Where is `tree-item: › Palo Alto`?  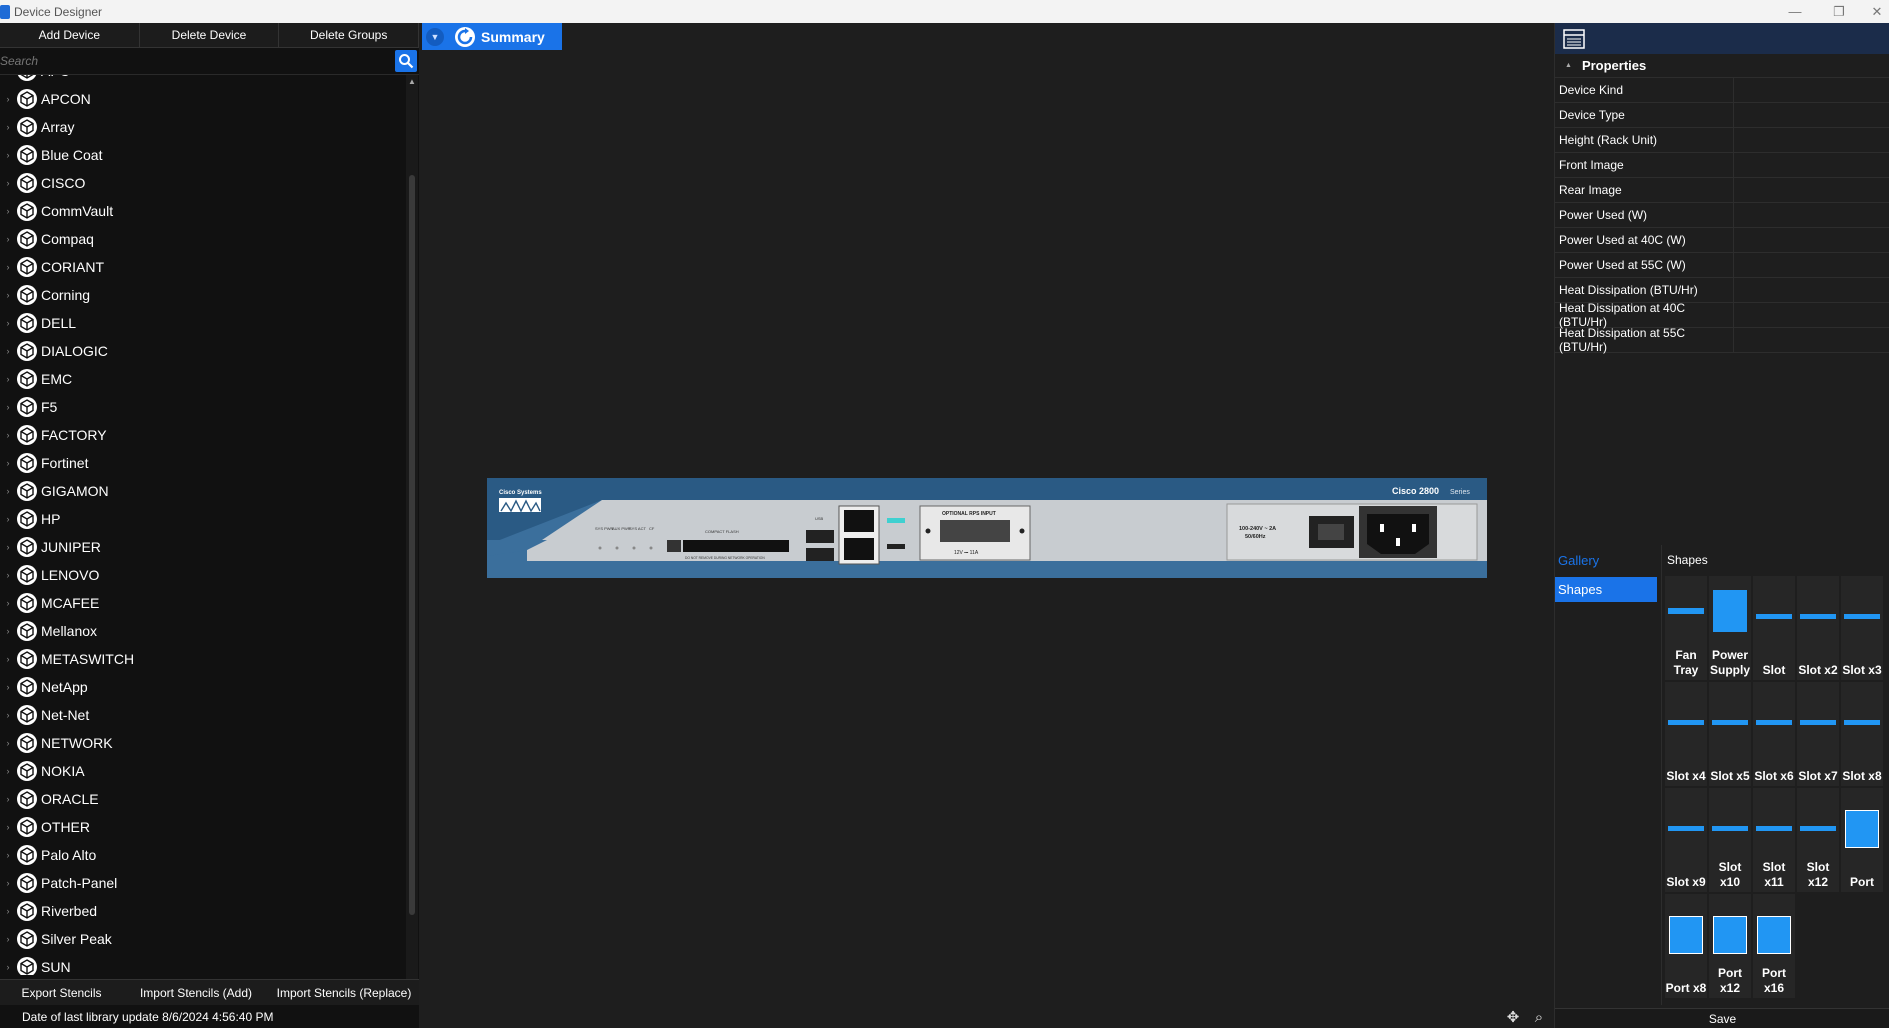
tree-item: › Palo Alto is located at coordinates (203, 855).